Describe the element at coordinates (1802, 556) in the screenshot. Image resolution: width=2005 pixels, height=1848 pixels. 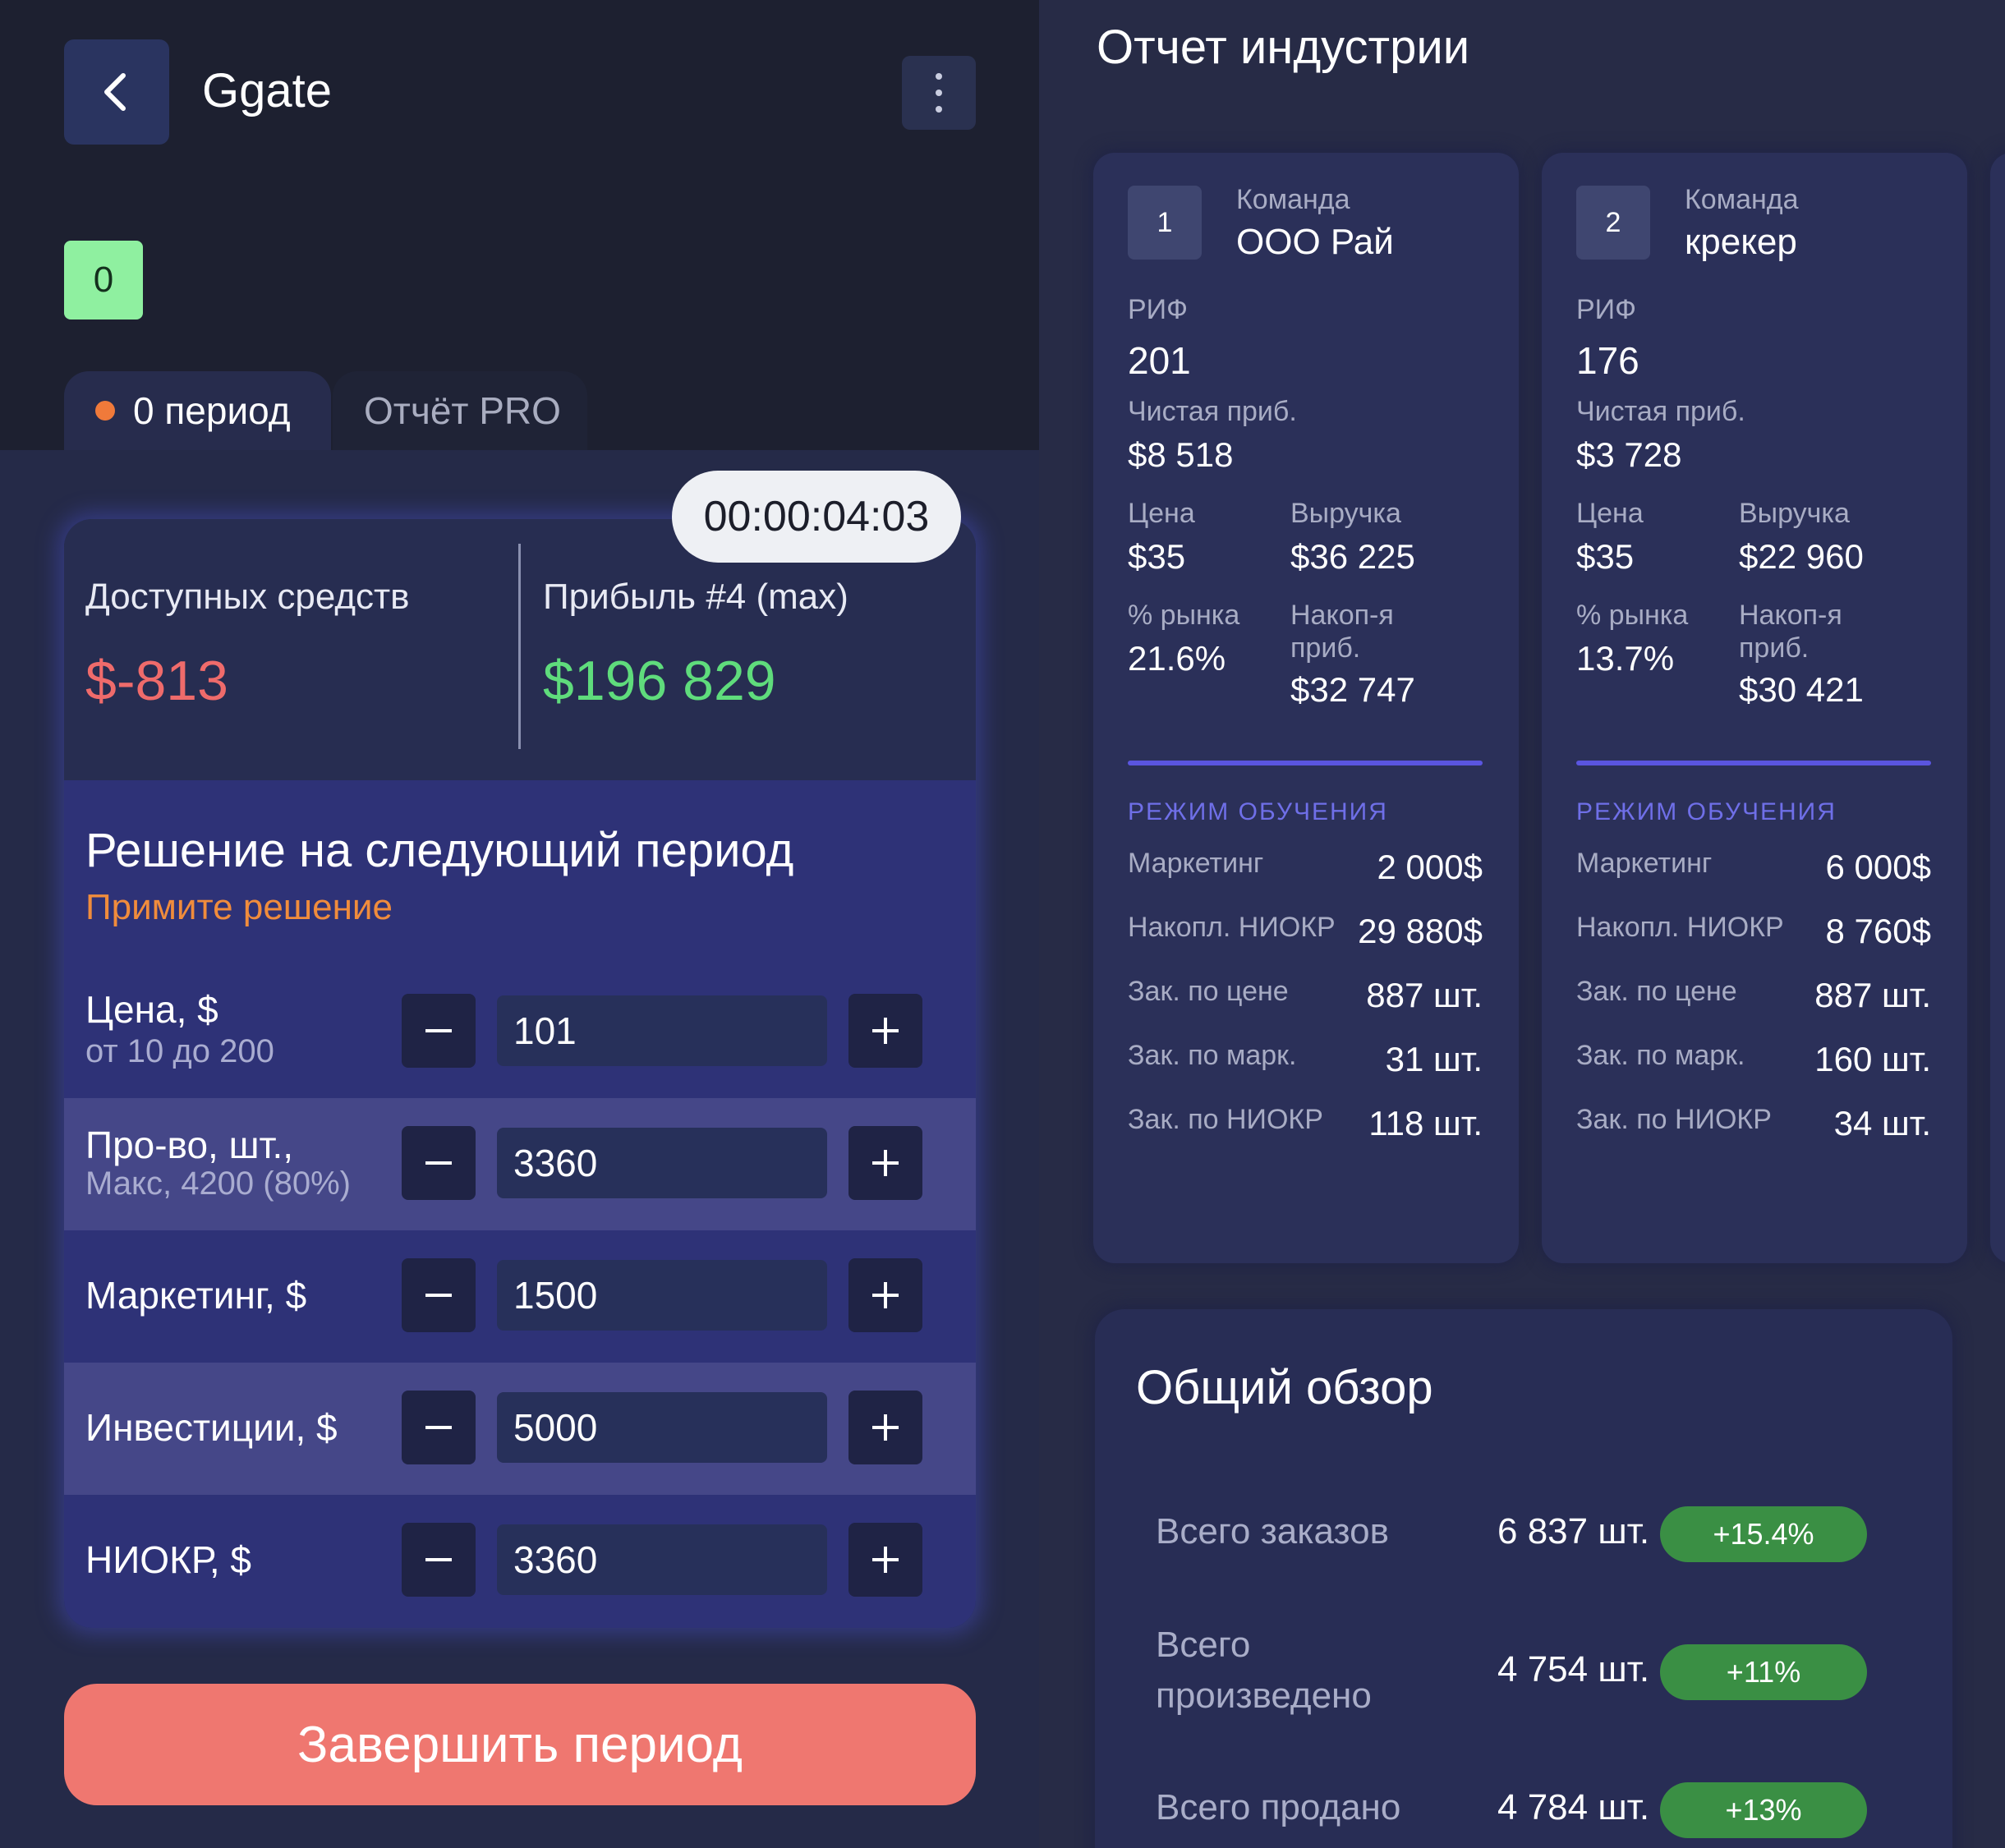
I see `revenue-value: $22 960` at that location.